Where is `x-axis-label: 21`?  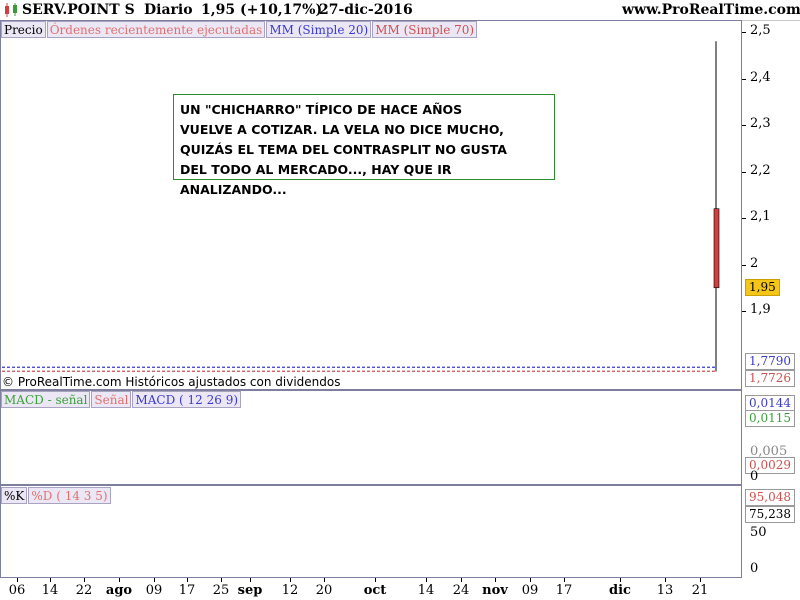
x-axis-label: 21 is located at coordinates (700, 590).